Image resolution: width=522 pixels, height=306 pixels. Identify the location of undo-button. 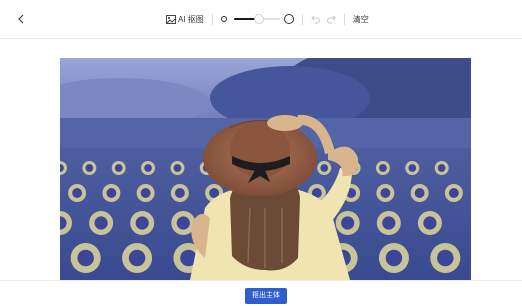
(316, 19).